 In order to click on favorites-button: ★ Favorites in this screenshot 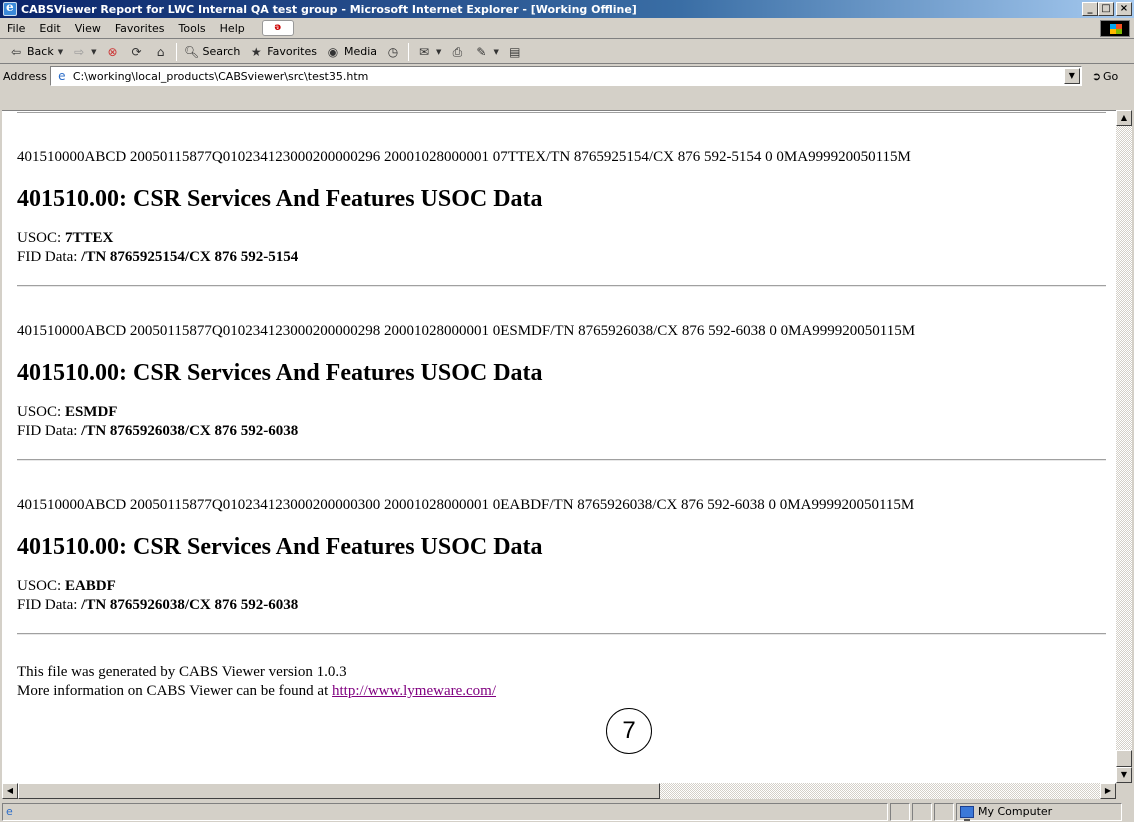, I will do `click(282, 52)`.